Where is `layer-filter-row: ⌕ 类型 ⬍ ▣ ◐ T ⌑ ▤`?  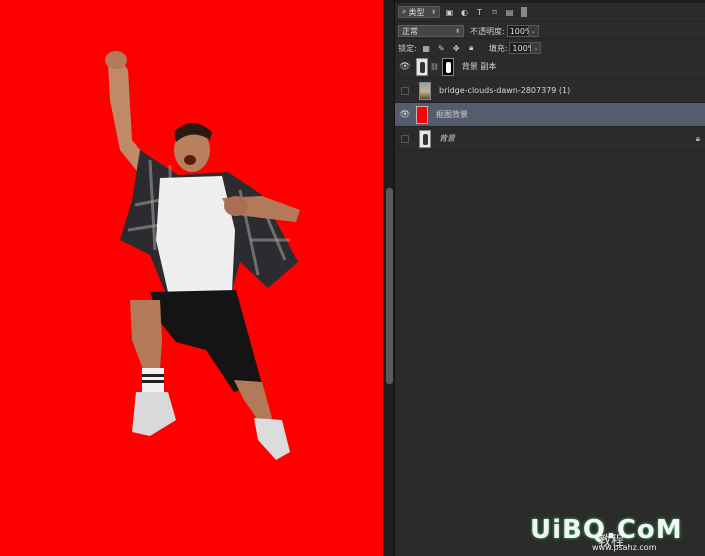
layer-filter-row: ⌕ 类型 ⬍ ▣ ◐ T ⌑ ▤ is located at coordinates (550, 12).